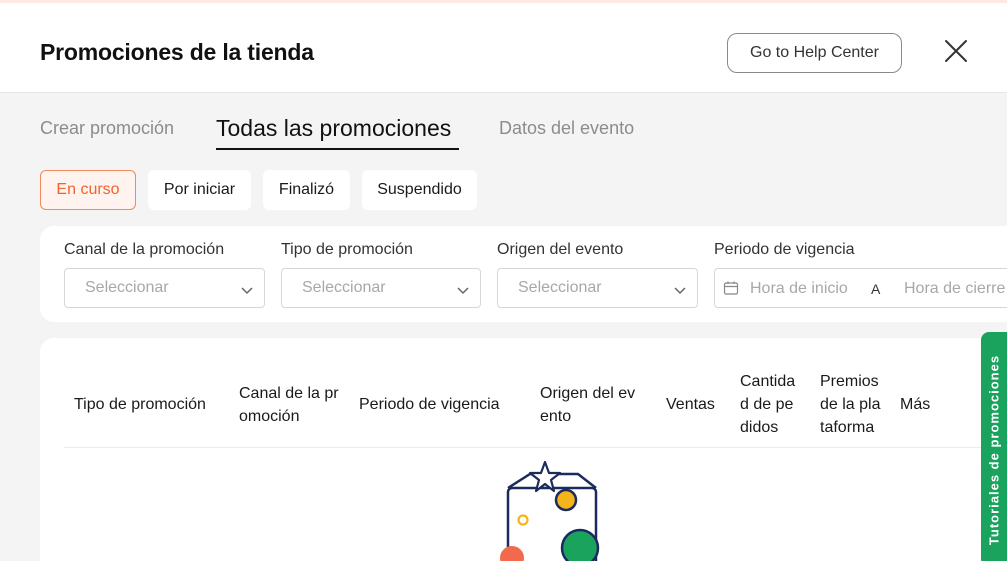  I want to click on status-por-iniciar: Por iniciar, so click(199, 190).